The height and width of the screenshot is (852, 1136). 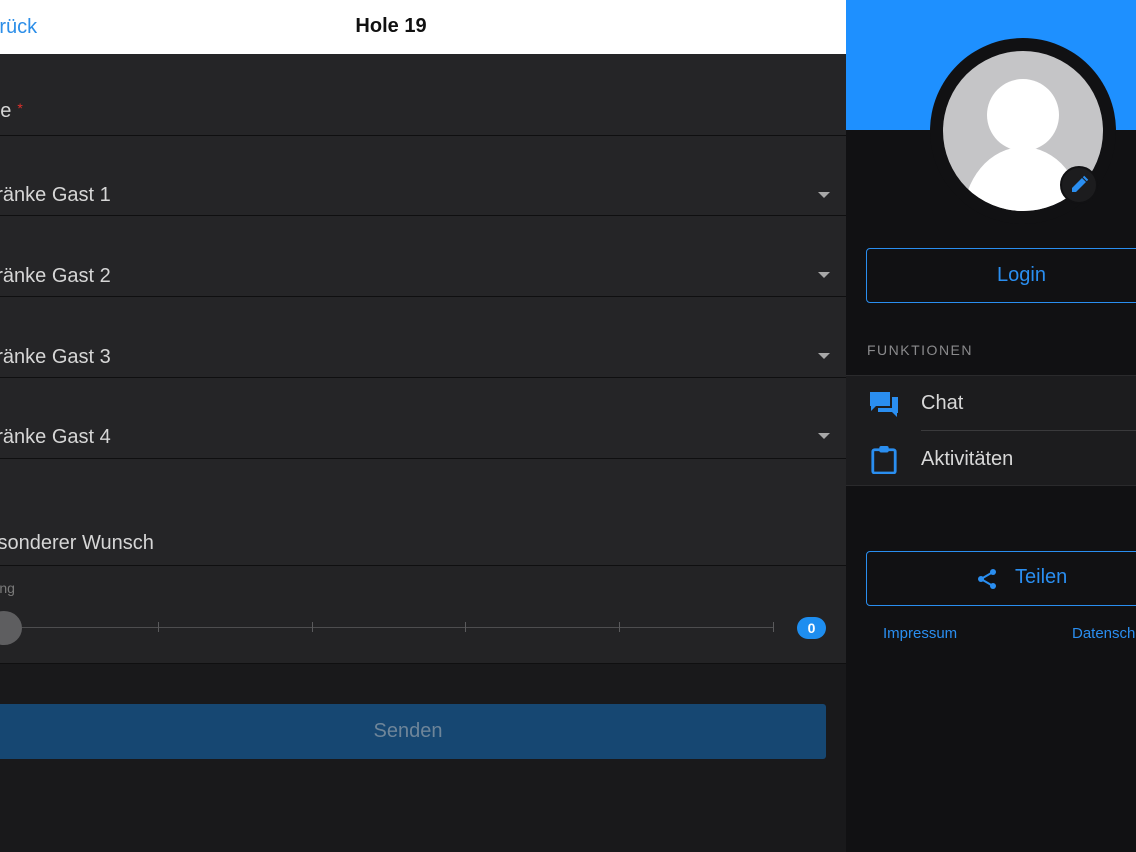 I want to click on share-icon, so click(x=987, y=579).